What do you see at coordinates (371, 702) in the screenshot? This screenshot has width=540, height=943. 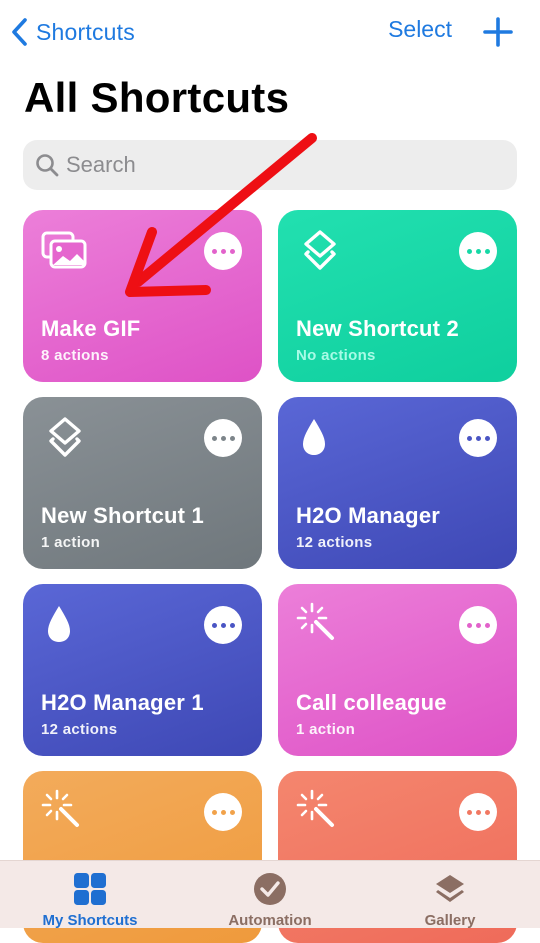 I see `shortcut-name: Call colleague` at bounding box center [371, 702].